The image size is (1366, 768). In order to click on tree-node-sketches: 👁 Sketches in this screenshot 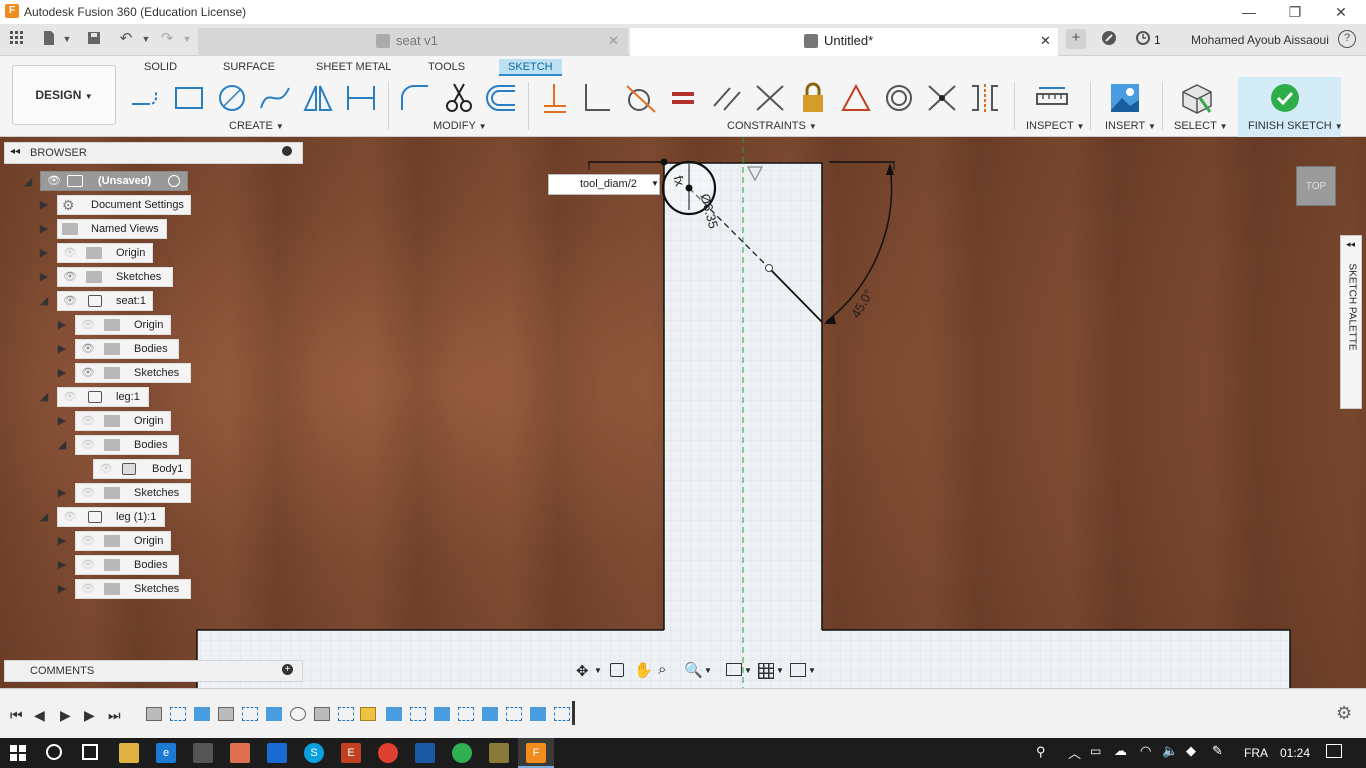, I will do `click(115, 277)`.